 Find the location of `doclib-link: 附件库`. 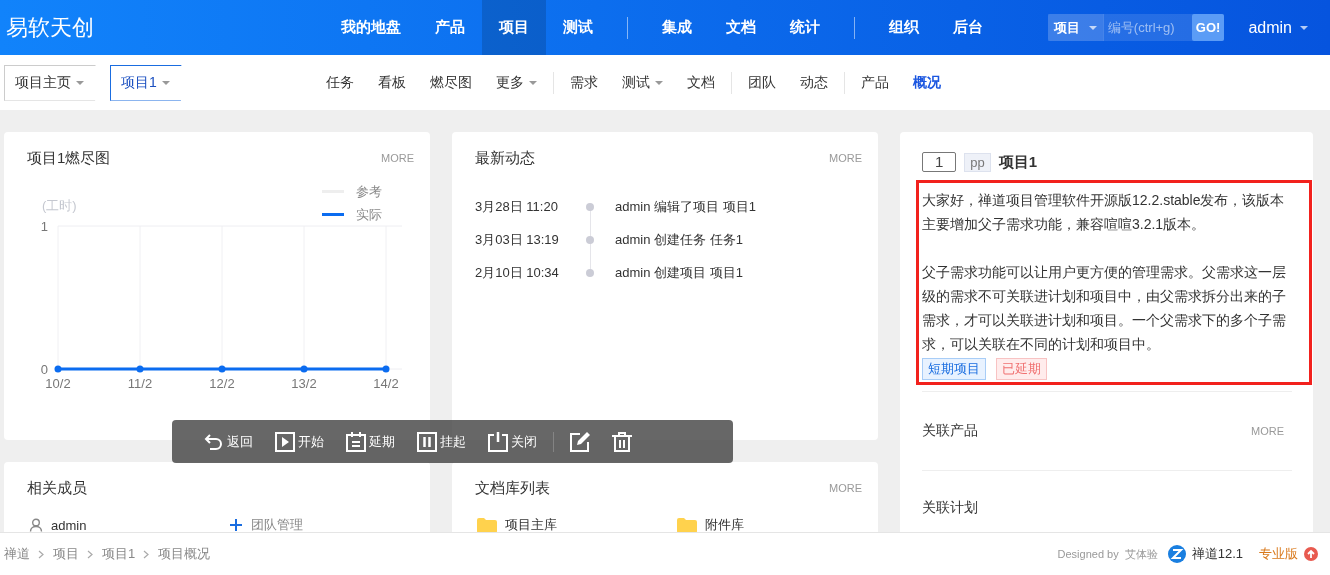

doclib-link: 附件库 is located at coordinates (724, 524).